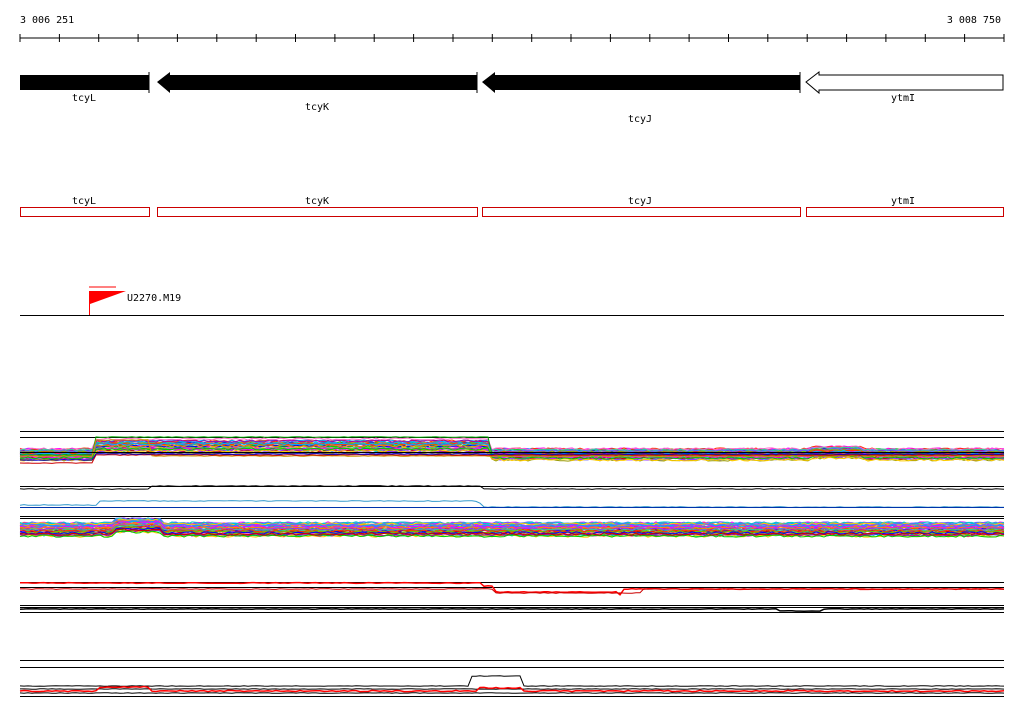  What do you see at coordinates (84, 82) in the screenshot?
I see `gene-arrow-tcyL` at bounding box center [84, 82].